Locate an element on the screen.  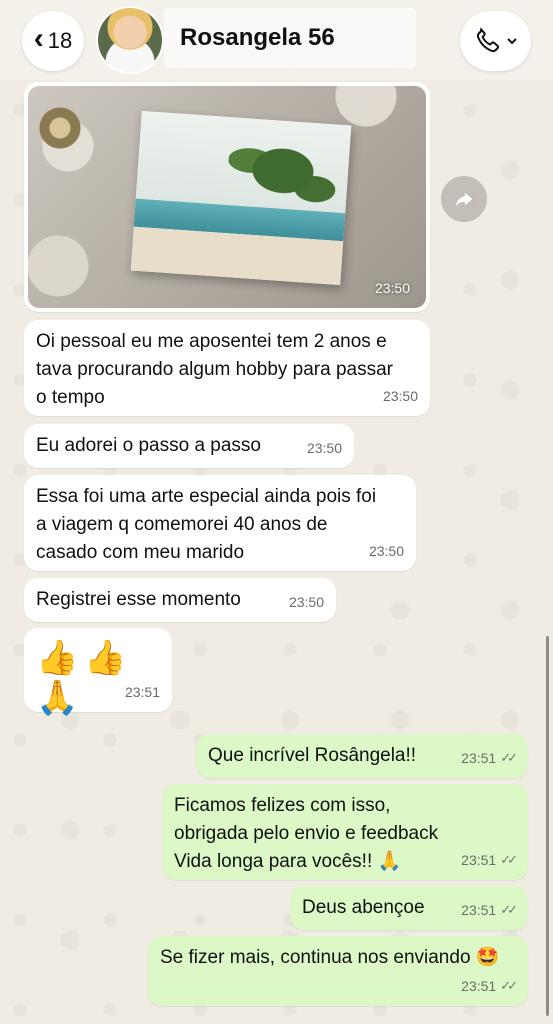
avatar is located at coordinates (130, 40).